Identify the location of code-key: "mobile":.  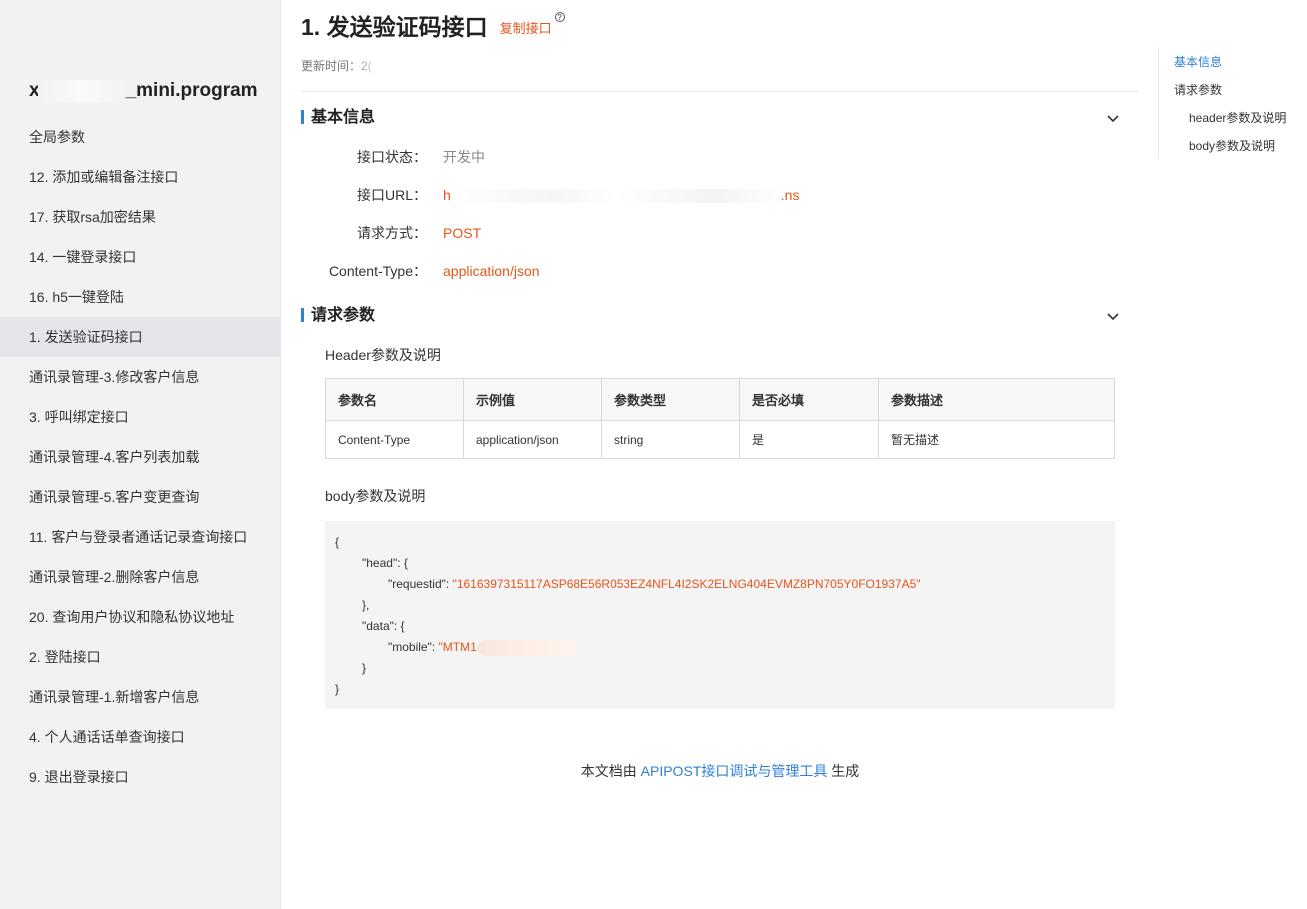
(413, 647).